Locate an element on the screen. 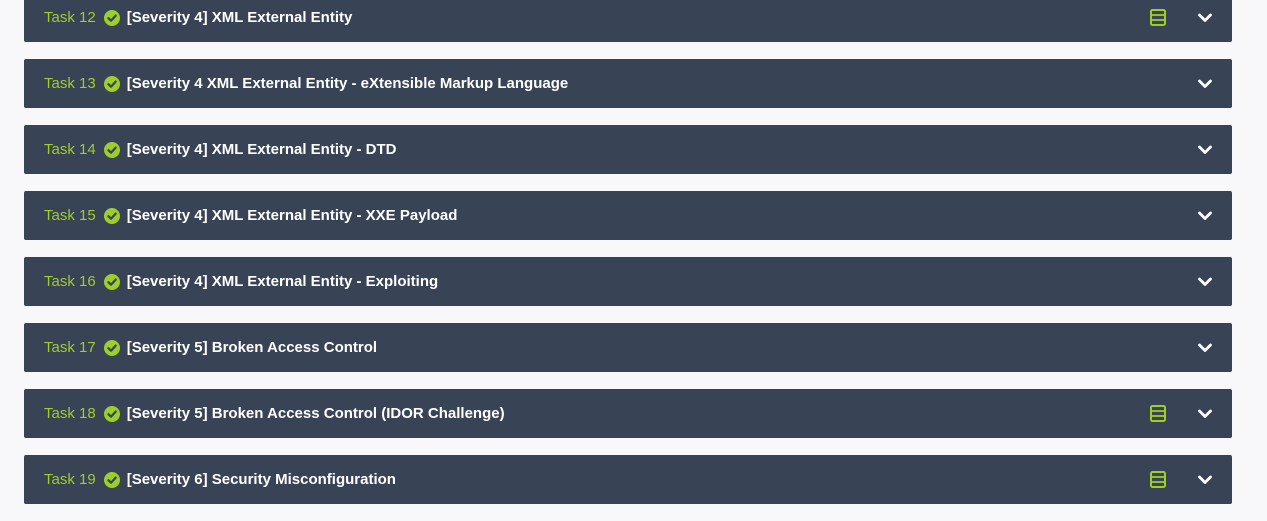  task-number: Task 14 is located at coordinates (70, 149).